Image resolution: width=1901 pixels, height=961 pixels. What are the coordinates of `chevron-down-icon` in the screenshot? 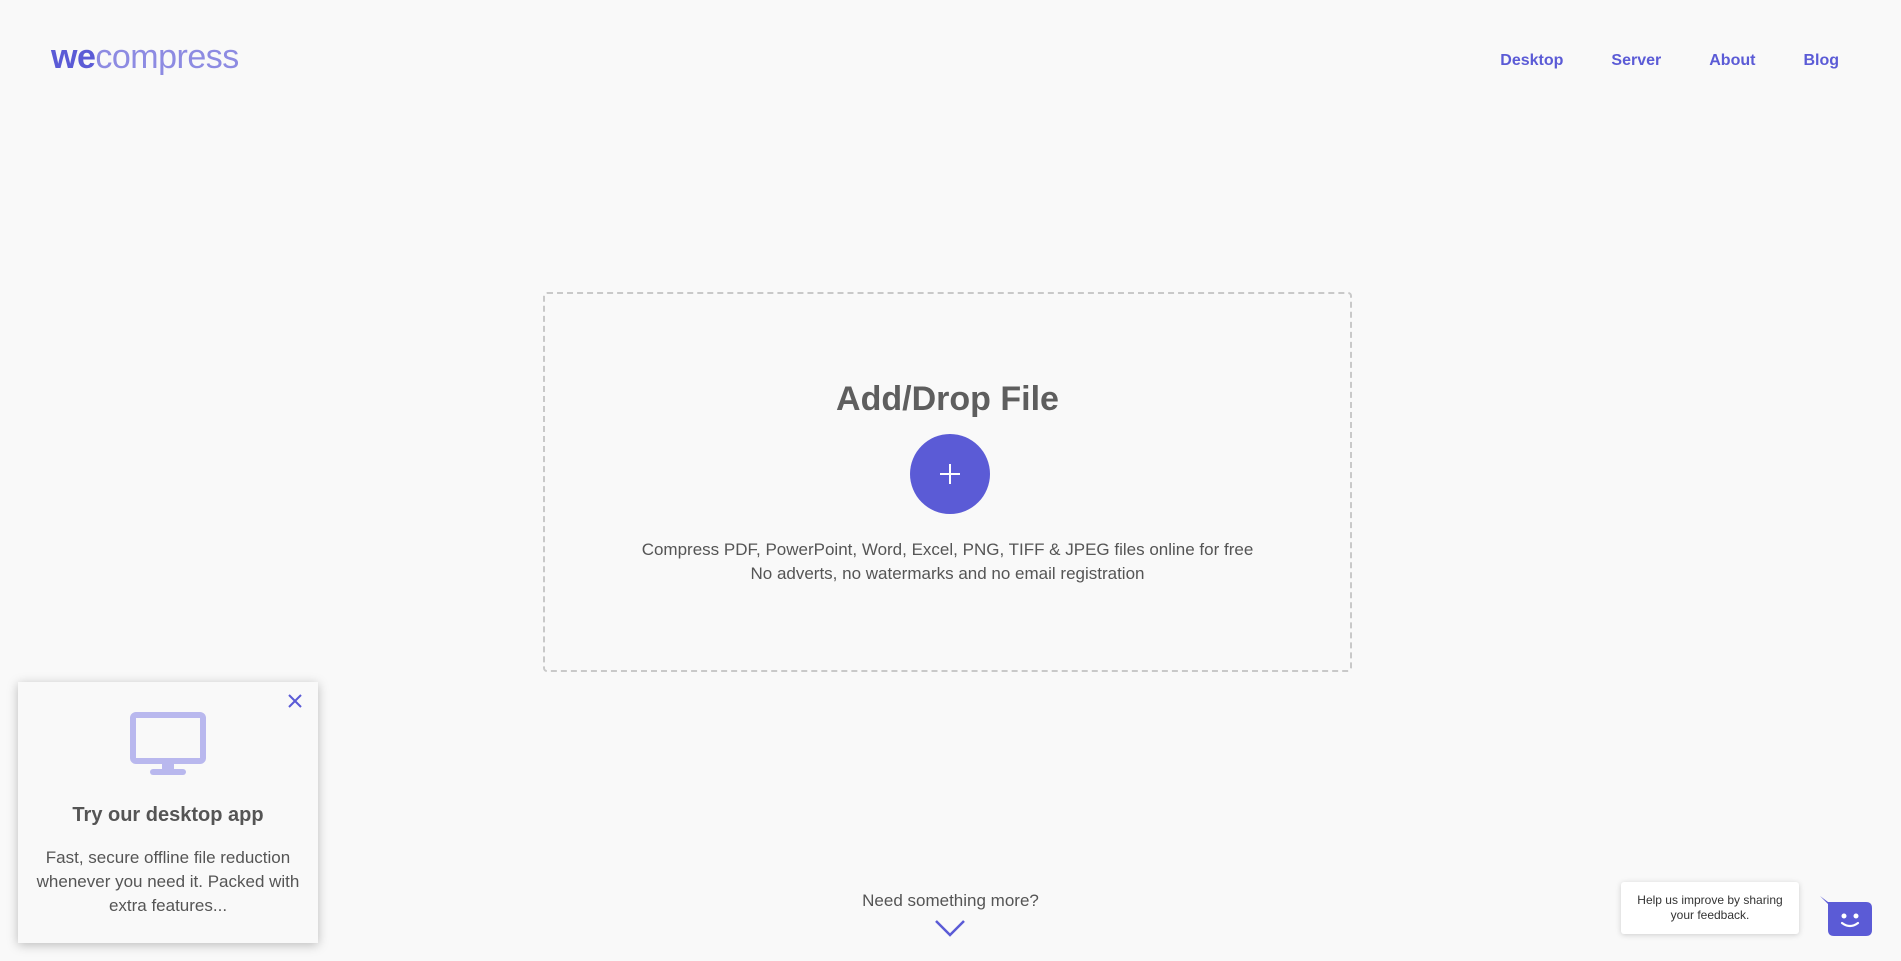 It's located at (950, 928).